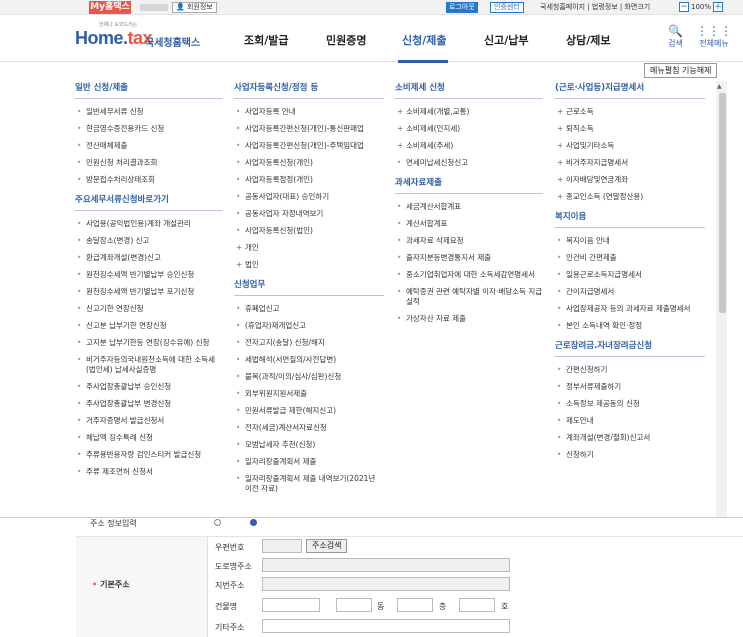  What do you see at coordinates (309, 197) in the screenshot?
I see `menu-link: • 공동사업자(대표) 승인하기` at bounding box center [309, 197].